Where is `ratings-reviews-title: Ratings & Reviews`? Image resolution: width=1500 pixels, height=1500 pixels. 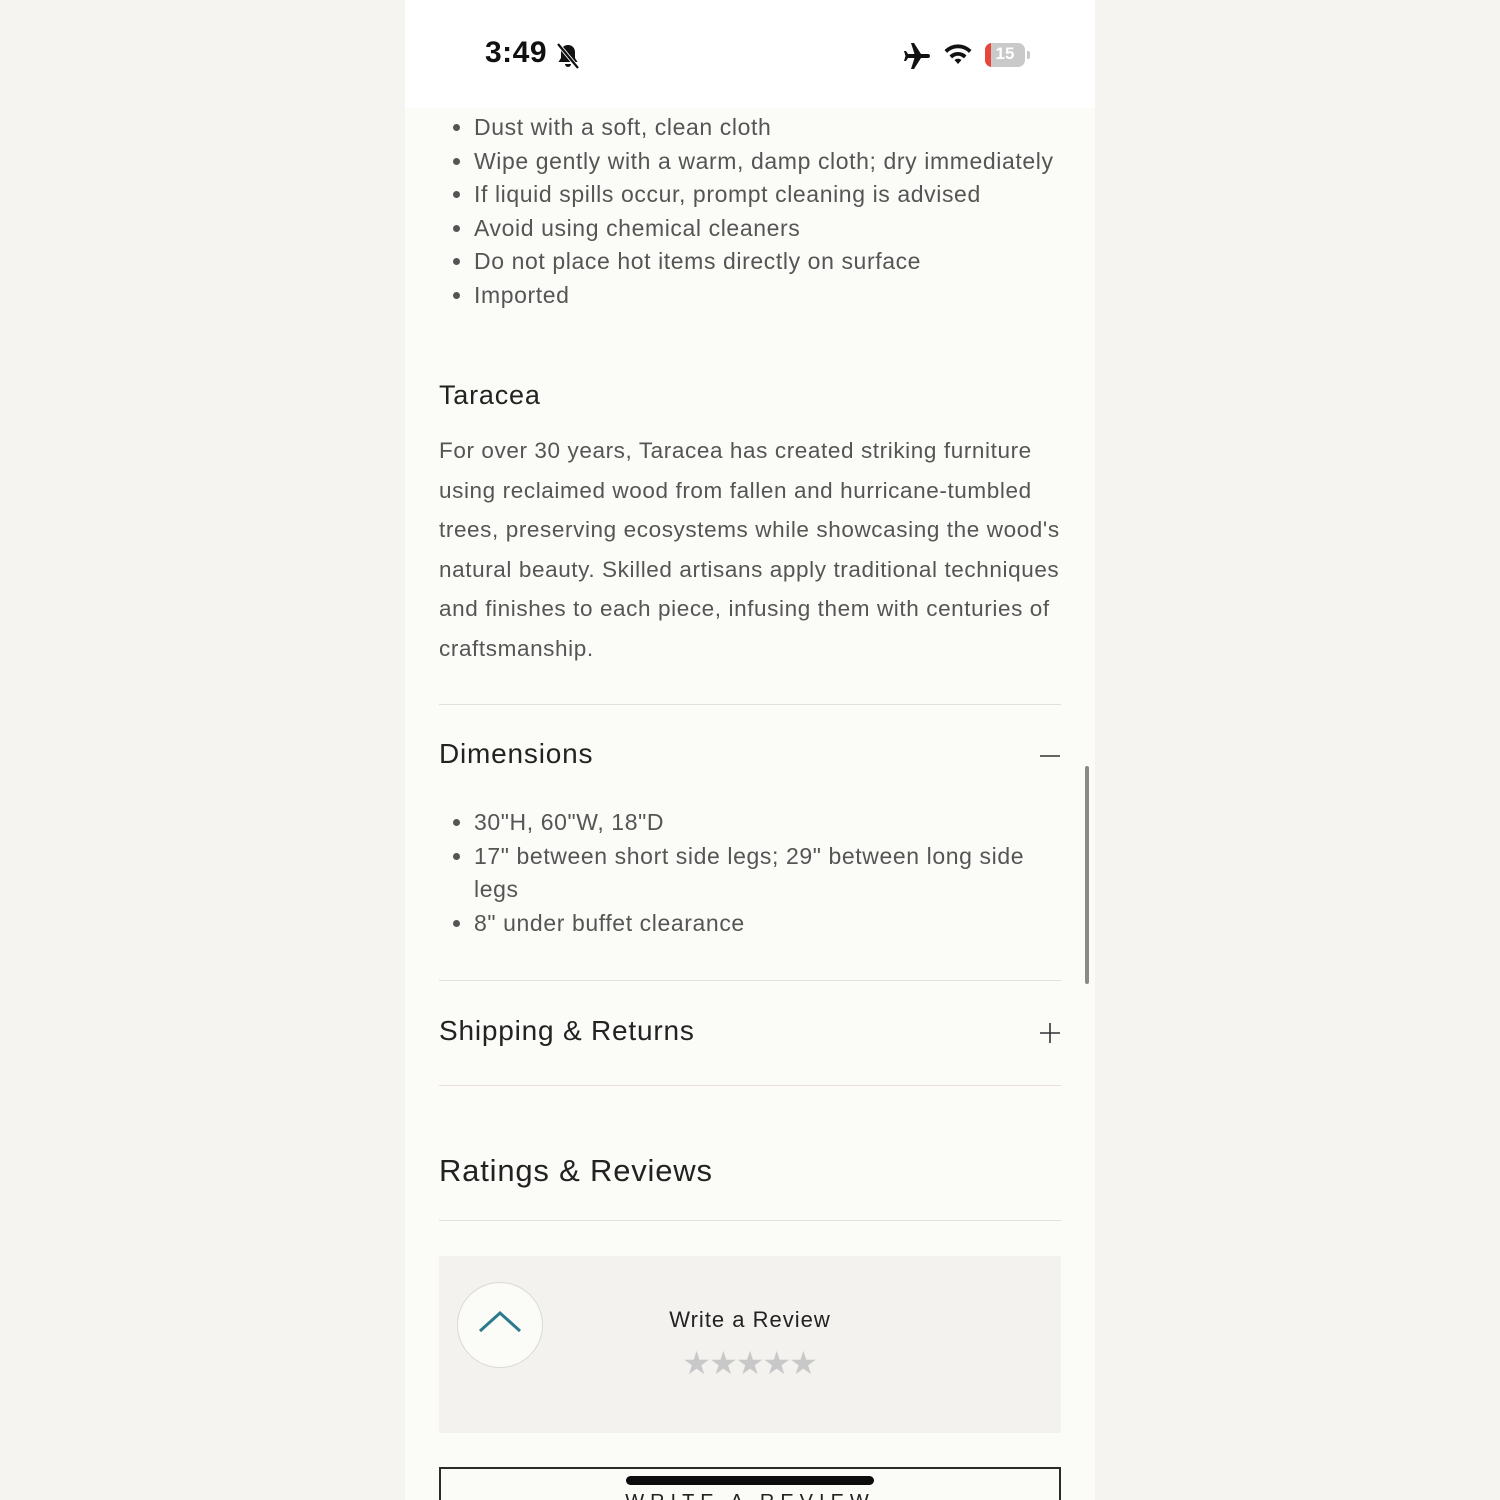
ratings-reviews-title: Ratings & Reviews is located at coordinates (576, 1170).